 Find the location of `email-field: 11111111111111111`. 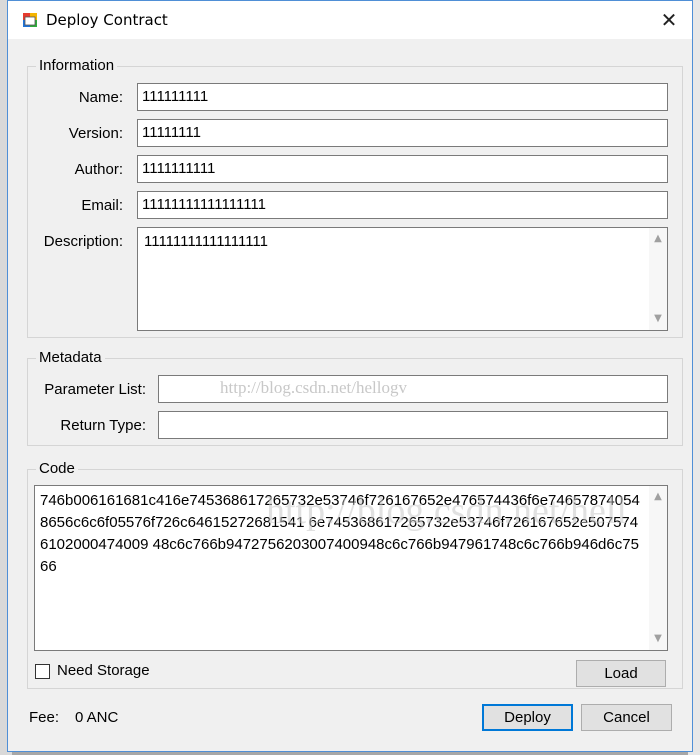

email-field: 11111111111111111 is located at coordinates (402, 205).